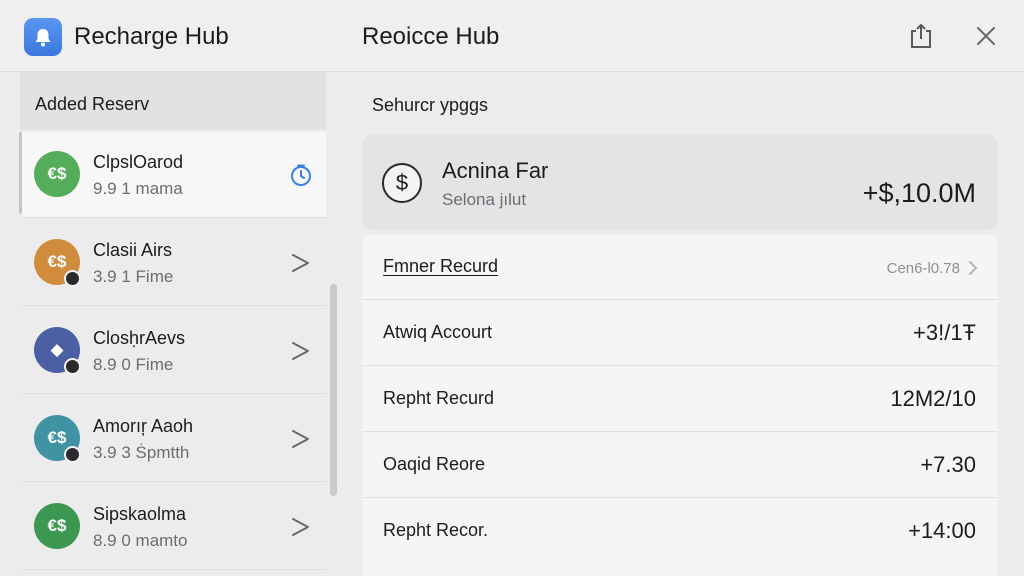 Image resolution: width=1024 pixels, height=576 pixels. What do you see at coordinates (512, 36) in the screenshot?
I see `title-bar: Recharge Hub Reoicce Hub` at bounding box center [512, 36].